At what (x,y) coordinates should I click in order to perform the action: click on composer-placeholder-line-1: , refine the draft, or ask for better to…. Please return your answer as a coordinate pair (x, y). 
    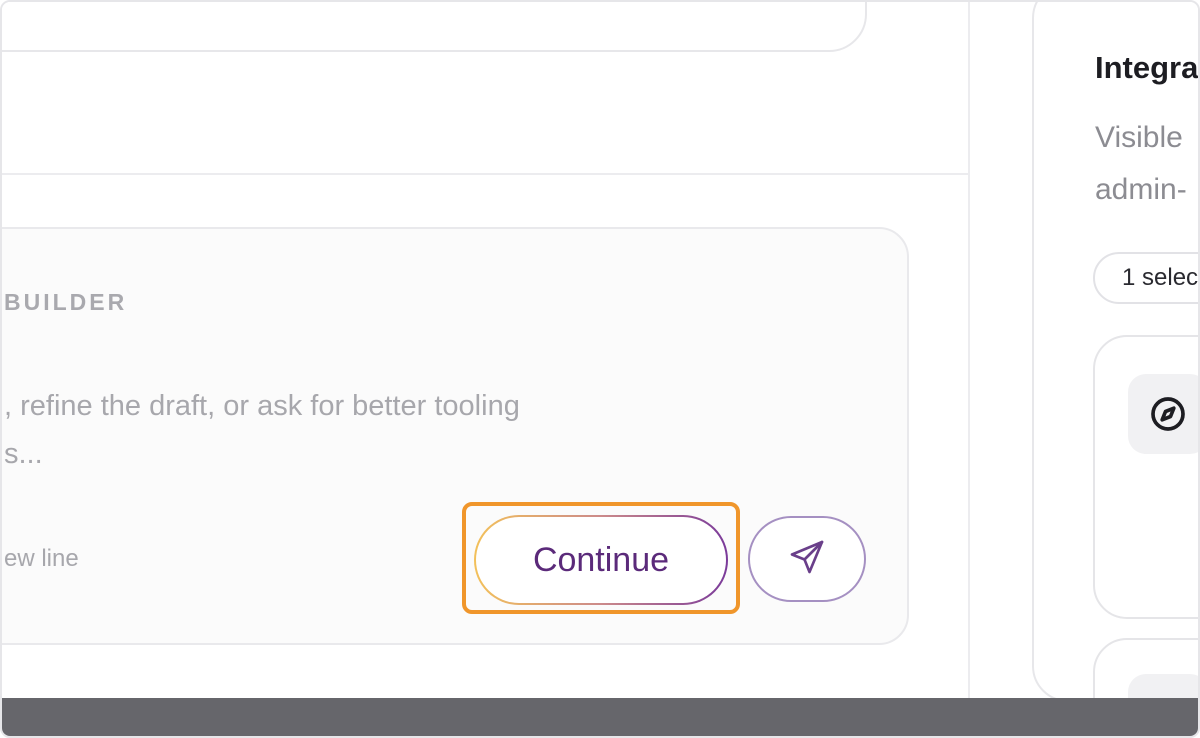
    Looking at the image, I should click on (262, 406).